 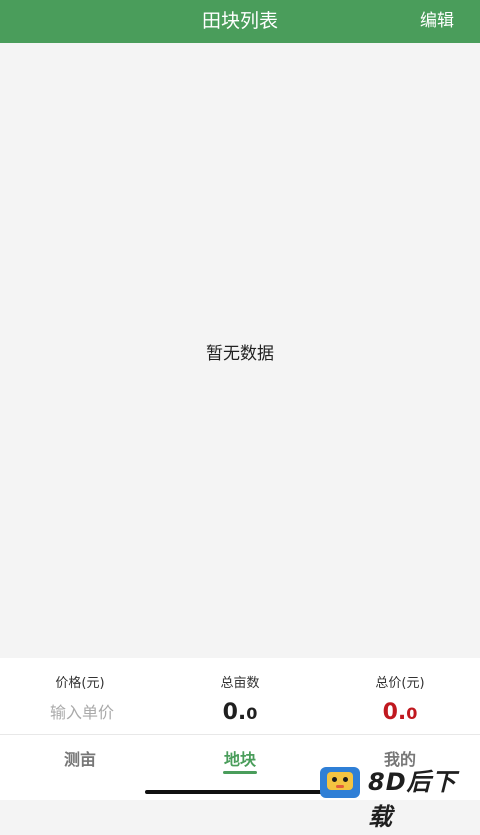 What do you see at coordinates (82, 712) in the screenshot?
I see `unit-price-input` at bounding box center [82, 712].